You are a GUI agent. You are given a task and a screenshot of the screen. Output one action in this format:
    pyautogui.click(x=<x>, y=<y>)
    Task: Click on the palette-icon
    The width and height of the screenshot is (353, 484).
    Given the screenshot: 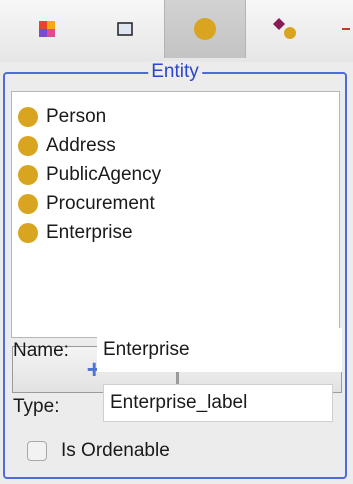 What is the action you would take?
    pyautogui.click(x=47, y=29)
    